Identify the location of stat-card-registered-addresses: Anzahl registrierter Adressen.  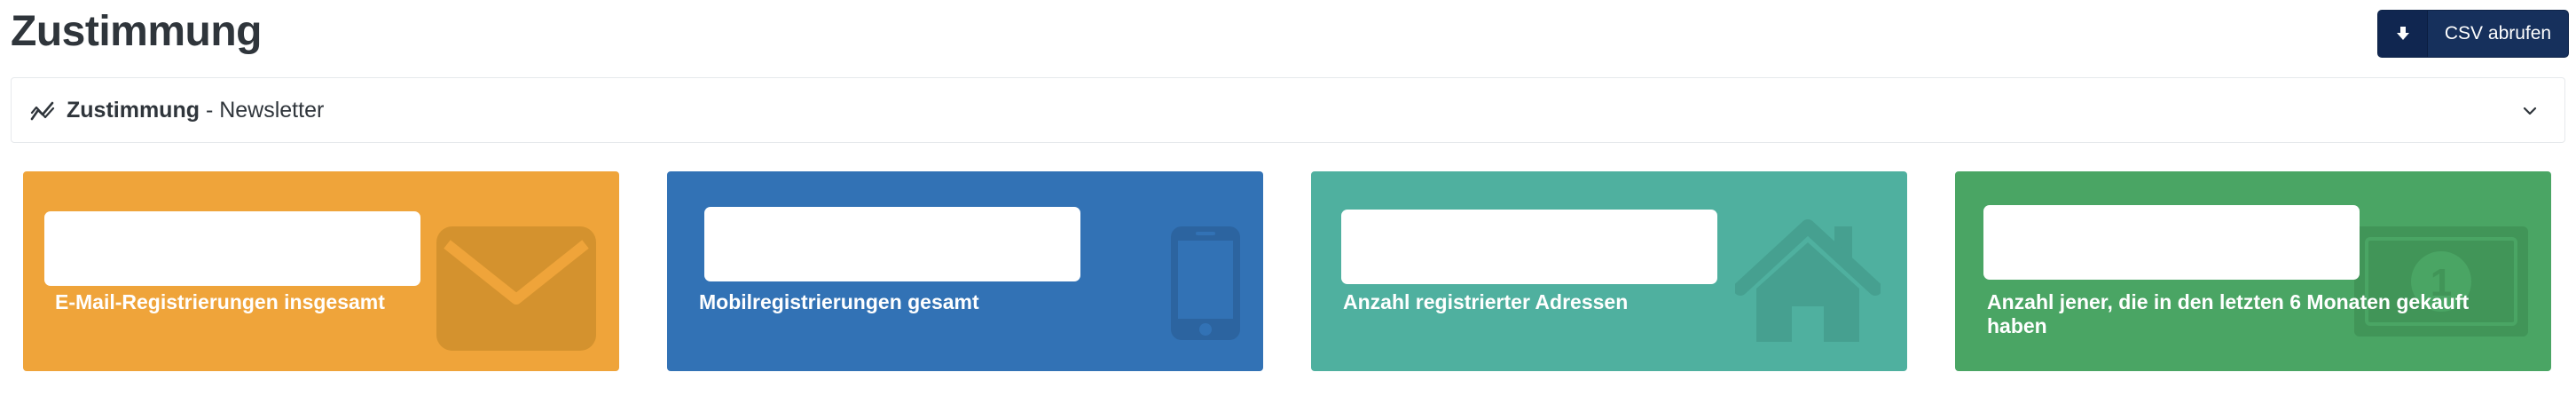
(1609, 271).